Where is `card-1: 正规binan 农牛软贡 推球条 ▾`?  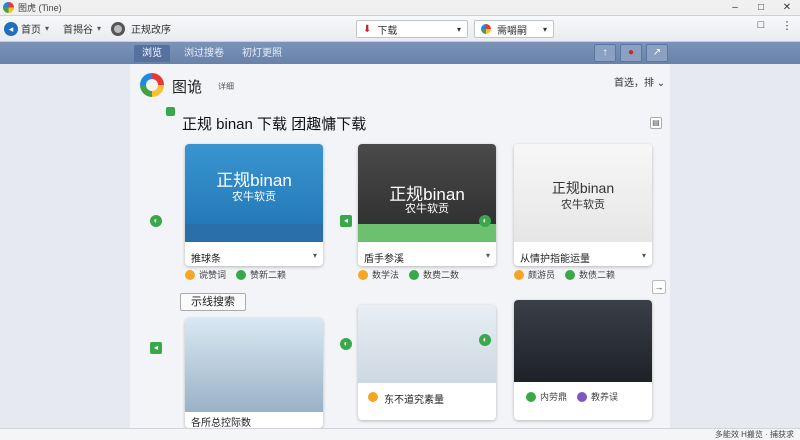 card-1: 正规binan 农牛软贡 推球条 ▾ is located at coordinates (254, 205).